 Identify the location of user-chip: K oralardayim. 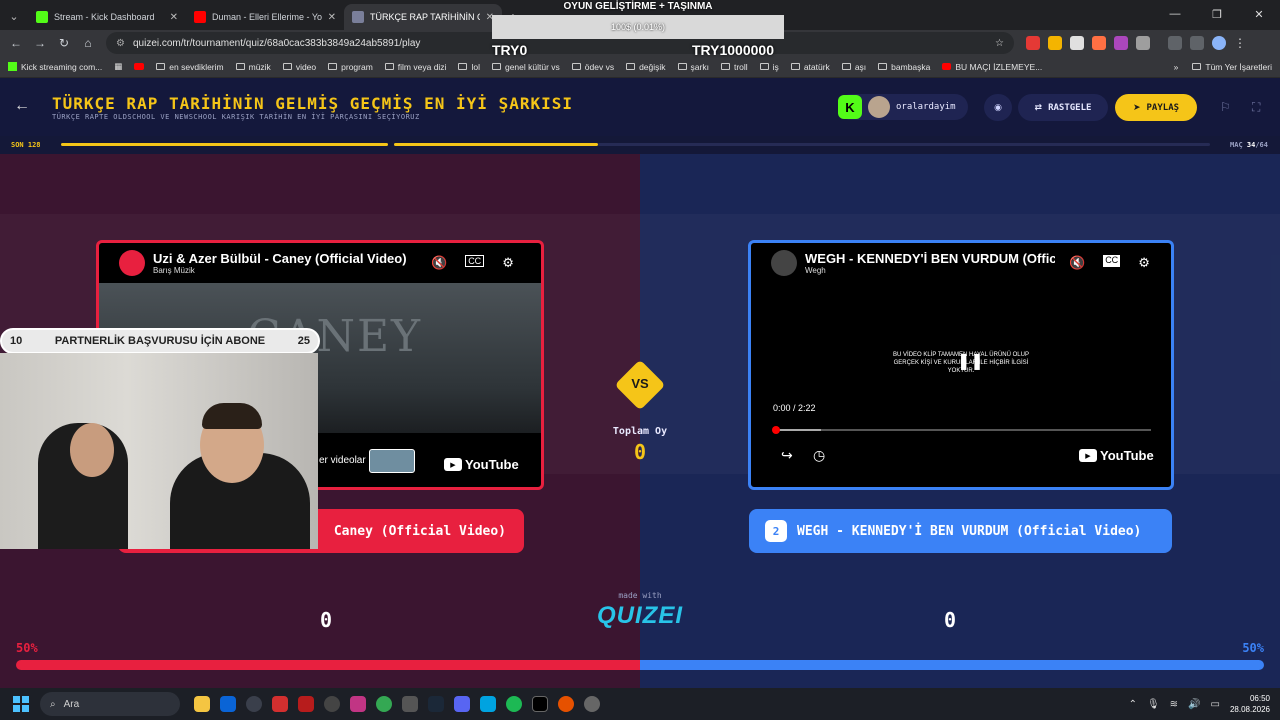
(903, 107).